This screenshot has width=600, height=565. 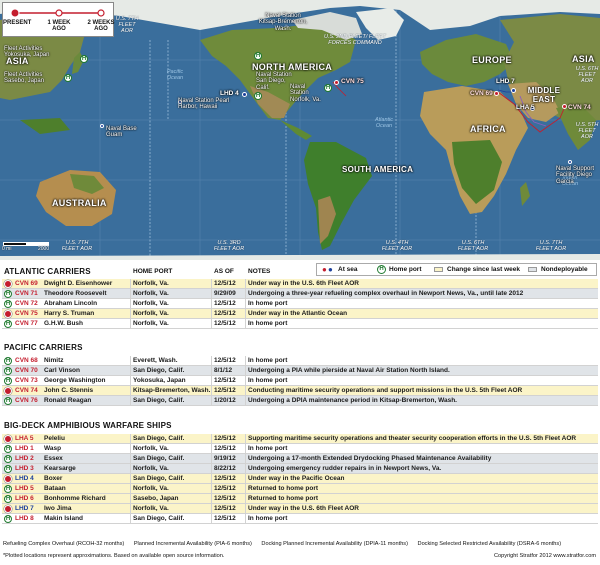 What do you see at coordinates (75, 293) in the screenshot?
I see `ship-name: Theodore Roosevelt` at bounding box center [75, 293].